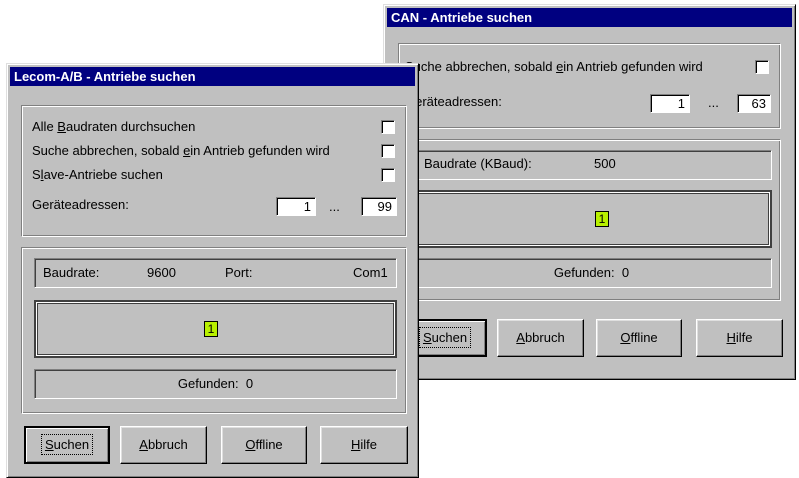 This screenshot has height=478, width=799. I want to click on lecom-found-text: Gefunden: 0, so click(215, 383).